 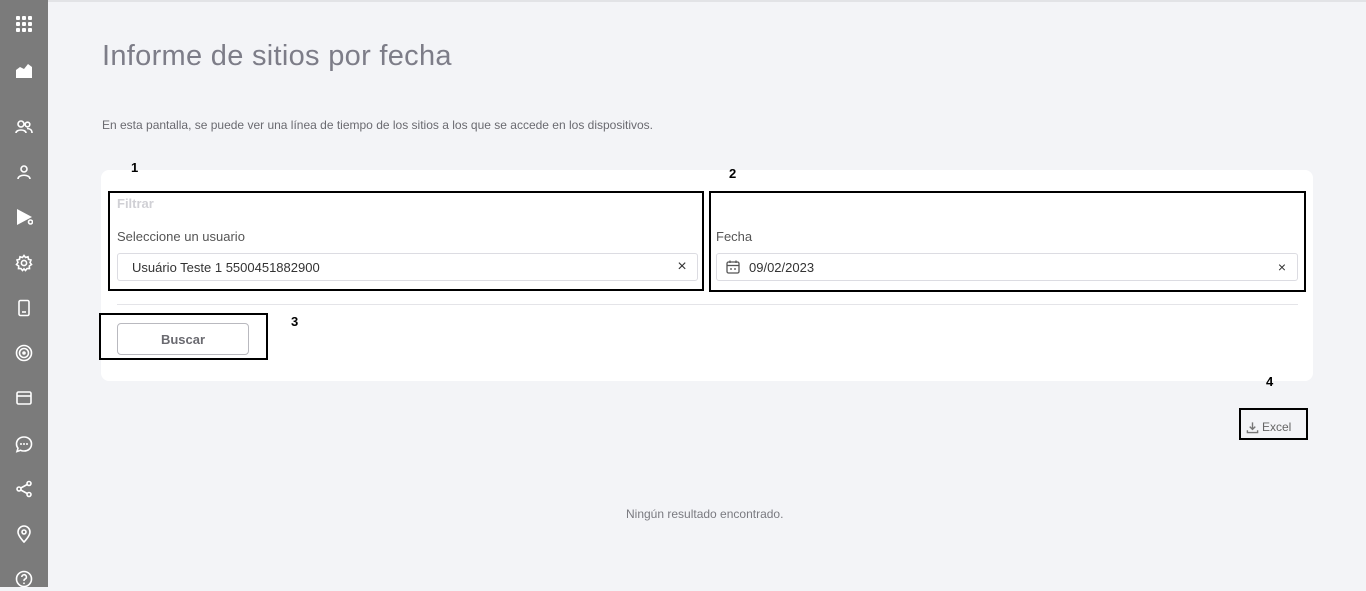 I want to click on dashboard-icon, so click(x=24, y=70).